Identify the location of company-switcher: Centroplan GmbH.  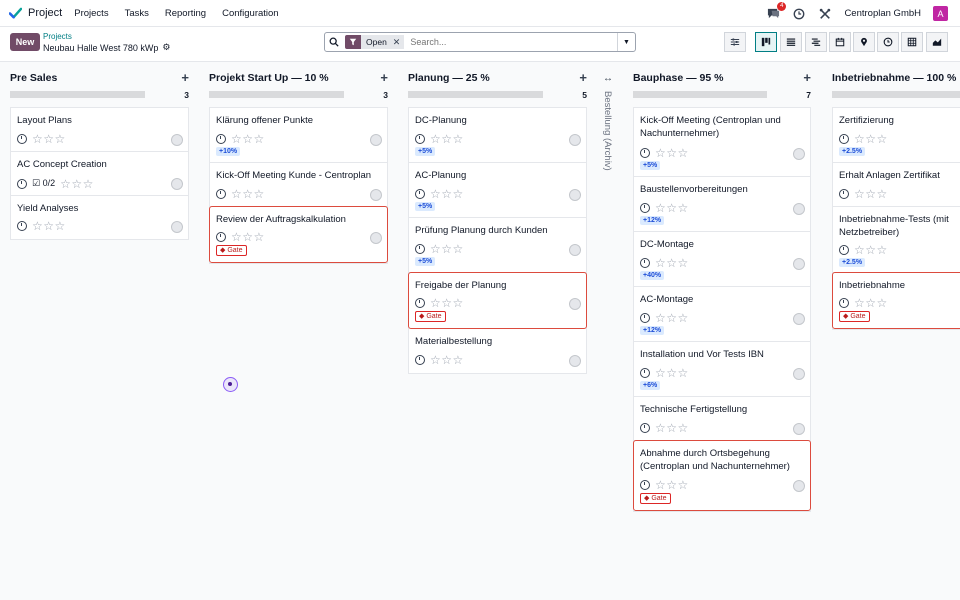
(882, 13).